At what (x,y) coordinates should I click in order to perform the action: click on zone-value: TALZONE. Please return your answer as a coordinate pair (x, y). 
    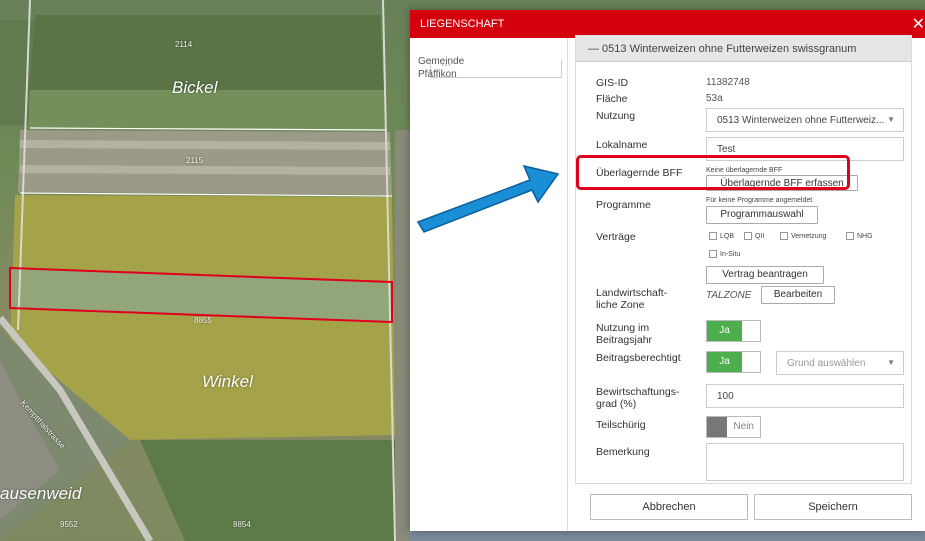
    Looking at the image, I should click on (729, 295).